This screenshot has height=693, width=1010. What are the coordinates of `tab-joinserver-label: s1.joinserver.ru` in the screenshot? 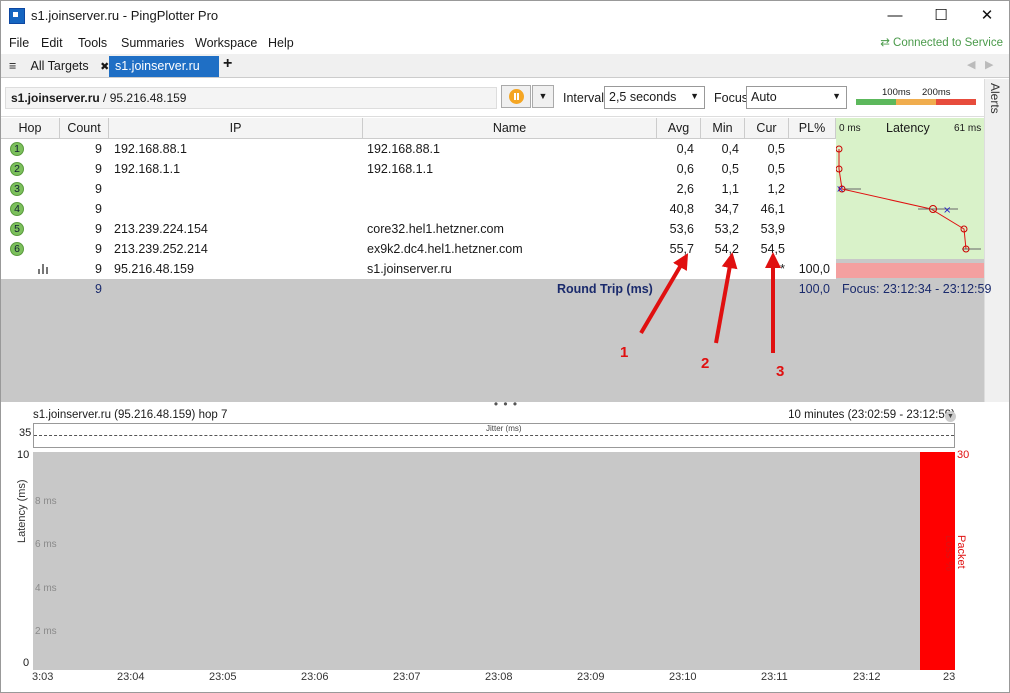 It's located at (157, 66).